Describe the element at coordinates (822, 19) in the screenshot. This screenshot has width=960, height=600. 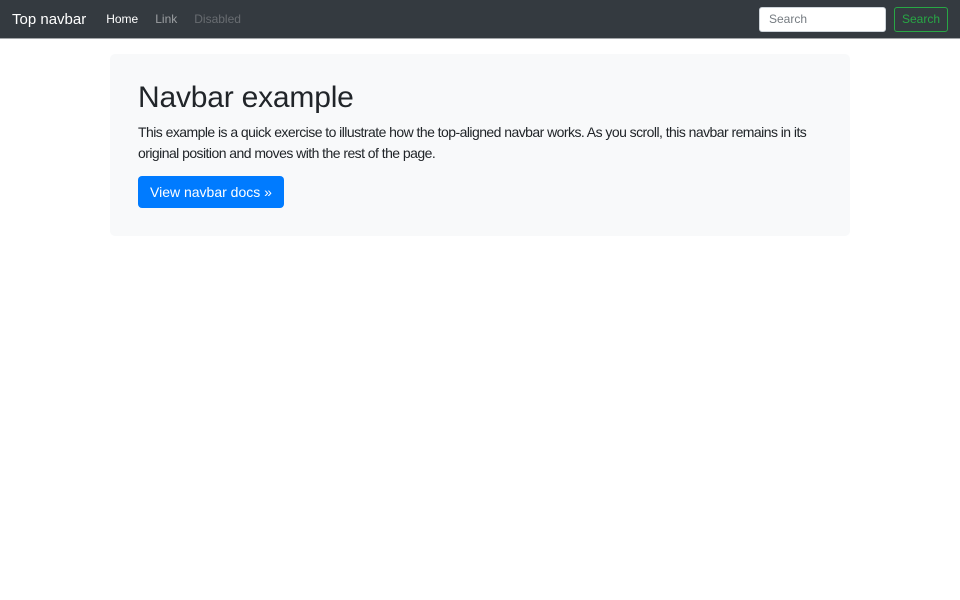
I see `search-input` at that location.